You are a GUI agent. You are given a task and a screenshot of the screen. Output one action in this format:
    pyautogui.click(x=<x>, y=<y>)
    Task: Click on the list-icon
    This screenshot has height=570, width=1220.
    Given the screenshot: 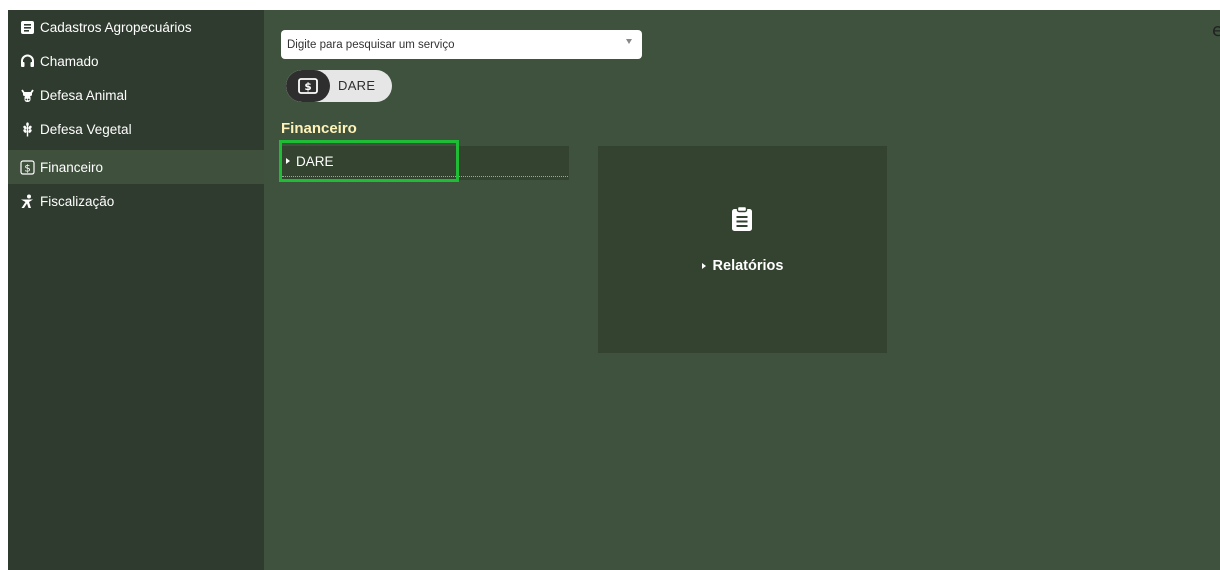 What is the action you would take?
    pyautogui.click(x=27, y=27)
    